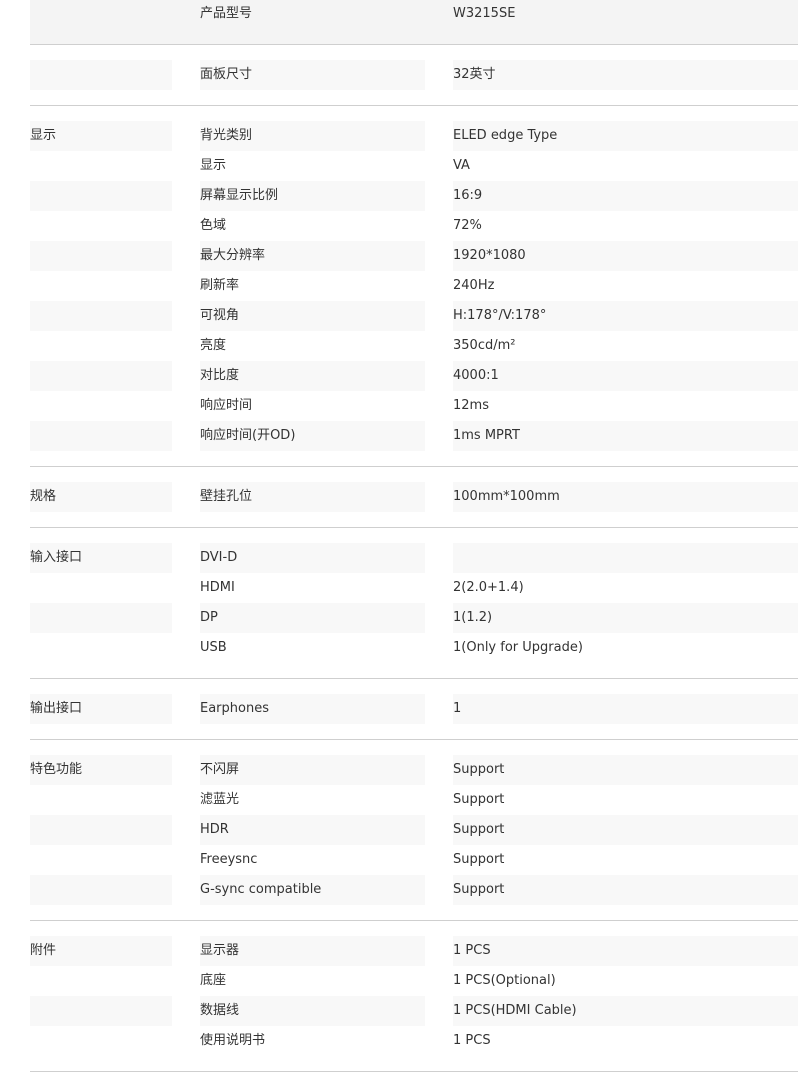 Image resolution: width=798 pixels, height=1090 pixels. I want to click on spec-name: 壁挂孔位, so click(312, 497).